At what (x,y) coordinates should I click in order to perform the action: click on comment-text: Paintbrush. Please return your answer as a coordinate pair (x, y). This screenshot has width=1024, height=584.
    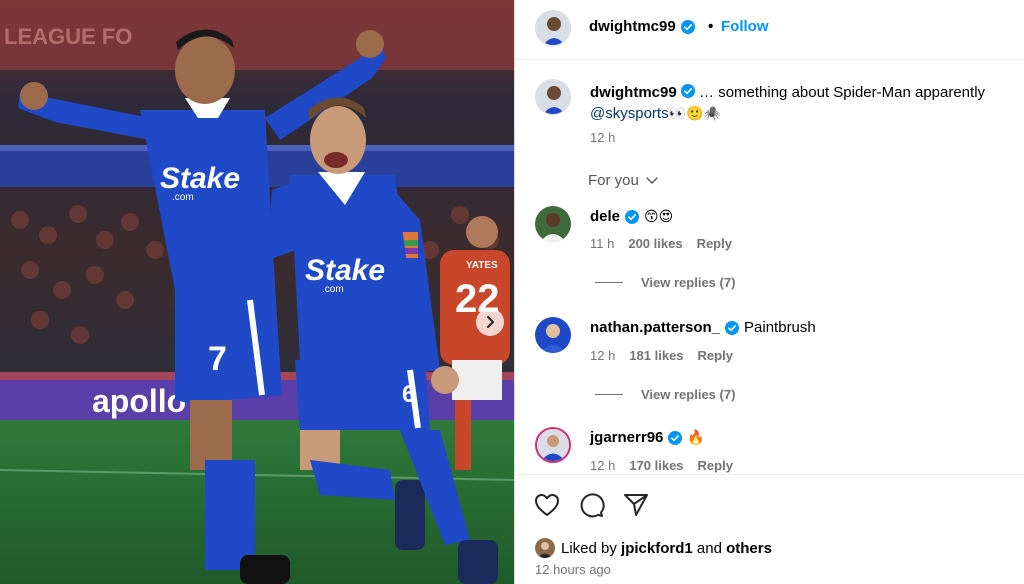
    Looking at the image, I should click on (780, 327).